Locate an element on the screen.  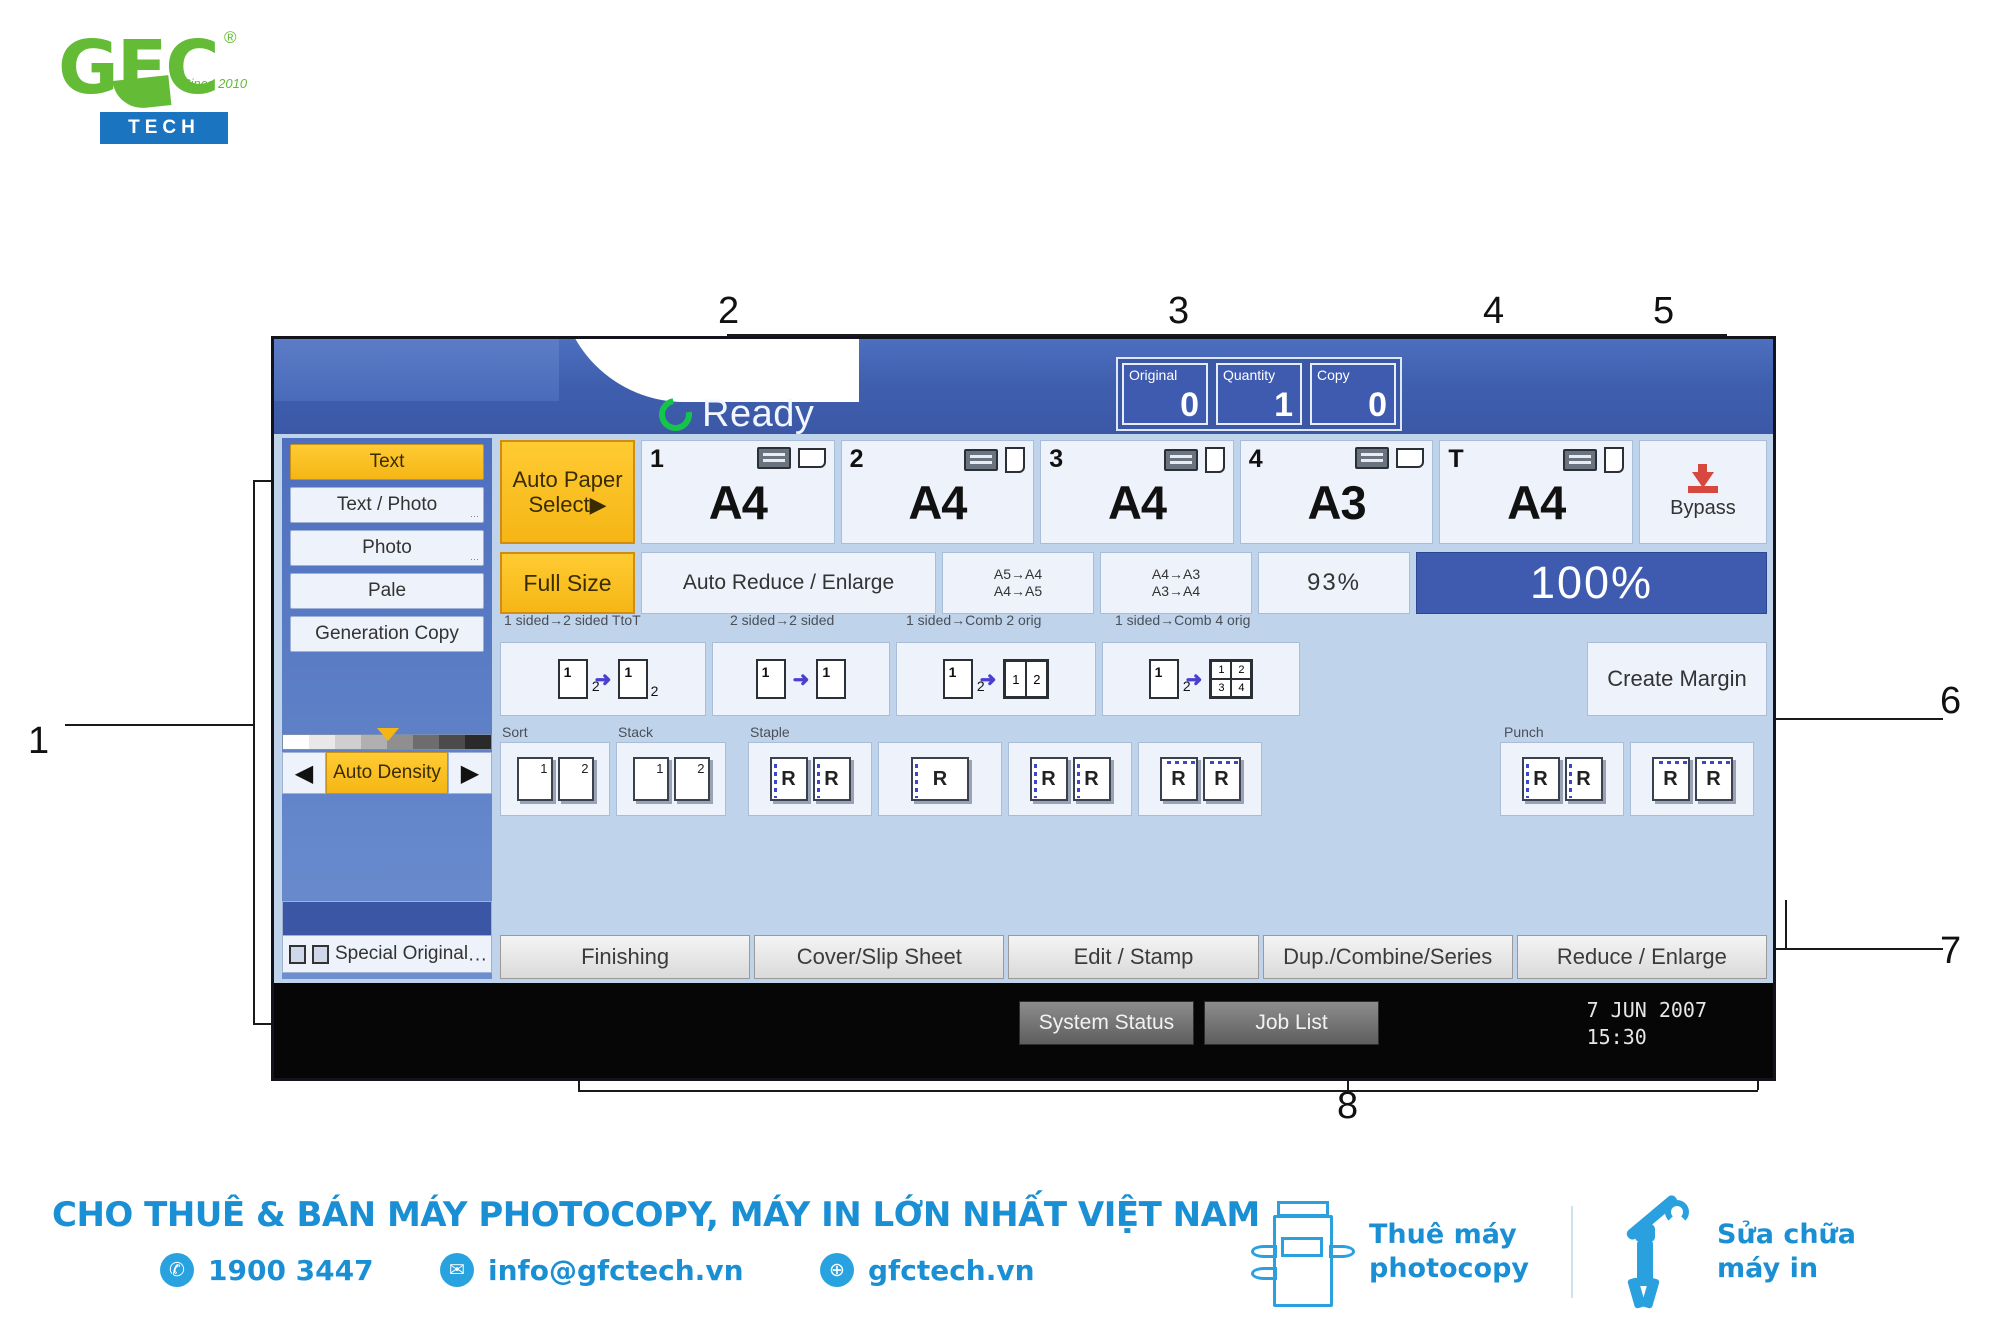
service-rent-copier: Thuê máy photocopy is located at coordinates (1390, 1252).